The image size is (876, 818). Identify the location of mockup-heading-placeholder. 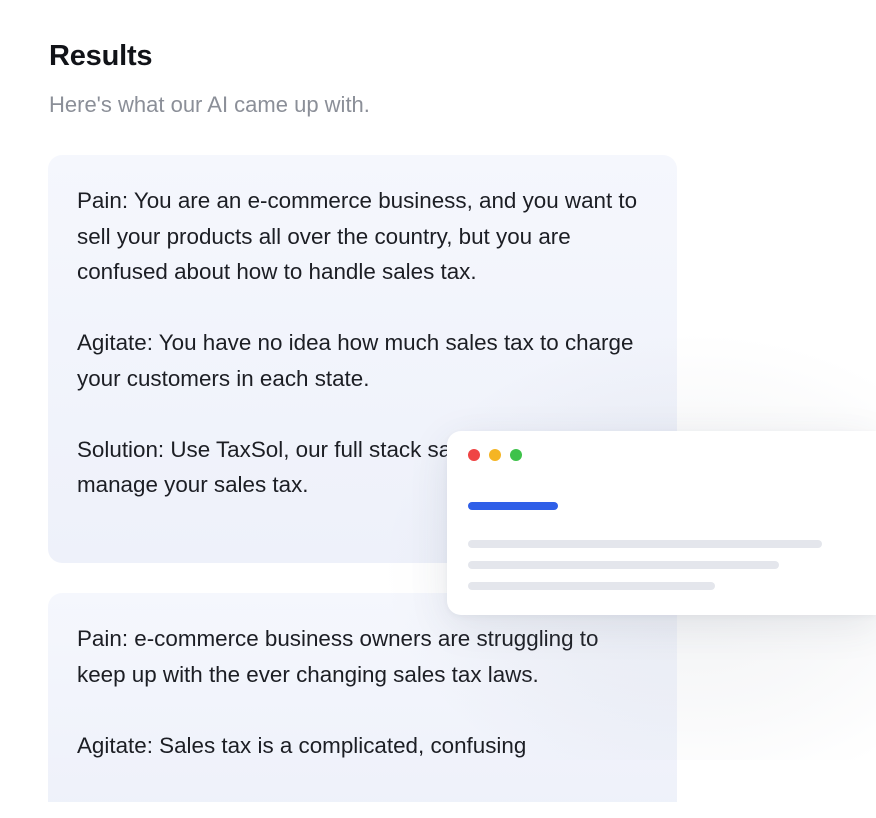
(513, 506).